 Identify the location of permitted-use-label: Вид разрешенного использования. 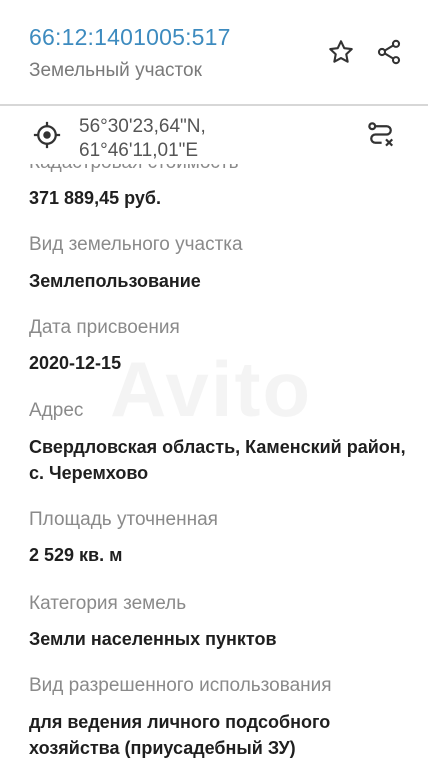
(180, 685).